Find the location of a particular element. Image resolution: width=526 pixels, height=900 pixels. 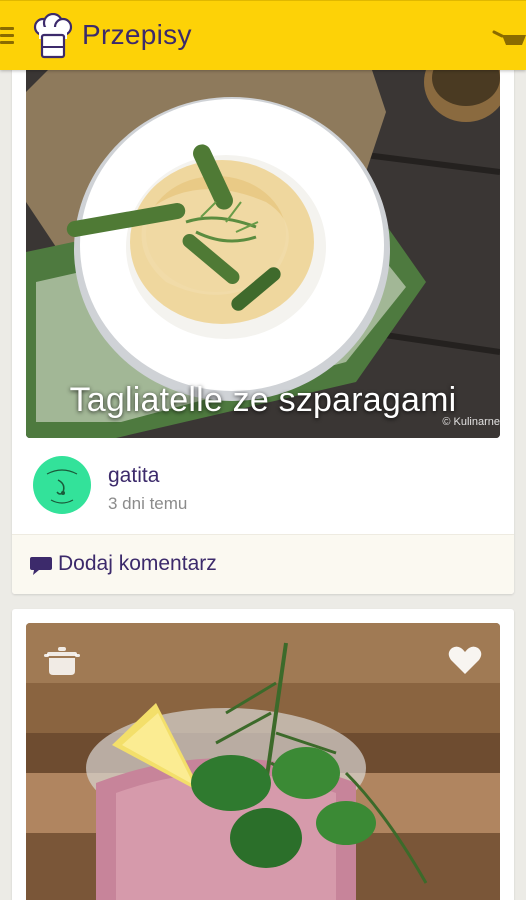

author-name: gatita is located at coordinates (133, 476).